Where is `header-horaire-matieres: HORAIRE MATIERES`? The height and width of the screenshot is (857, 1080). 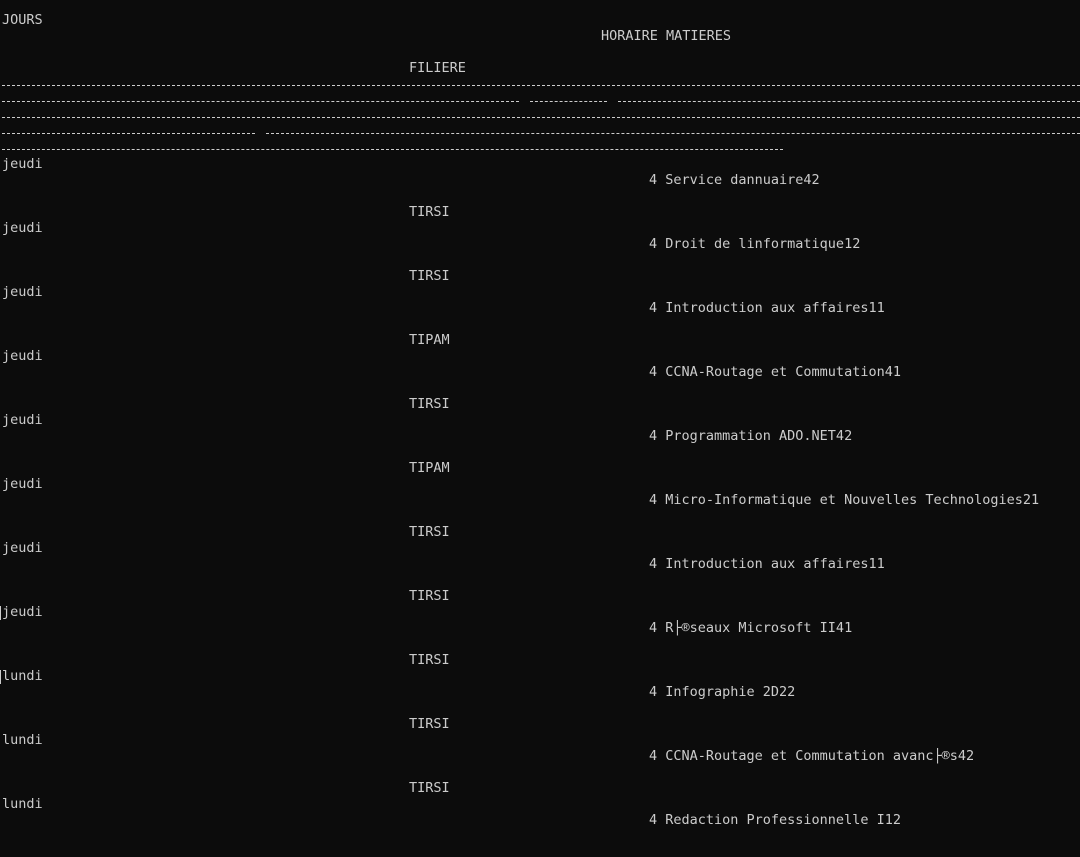 header-horaire-matieres: HORAIRE MATIERES is located at coordinates (666, 36).